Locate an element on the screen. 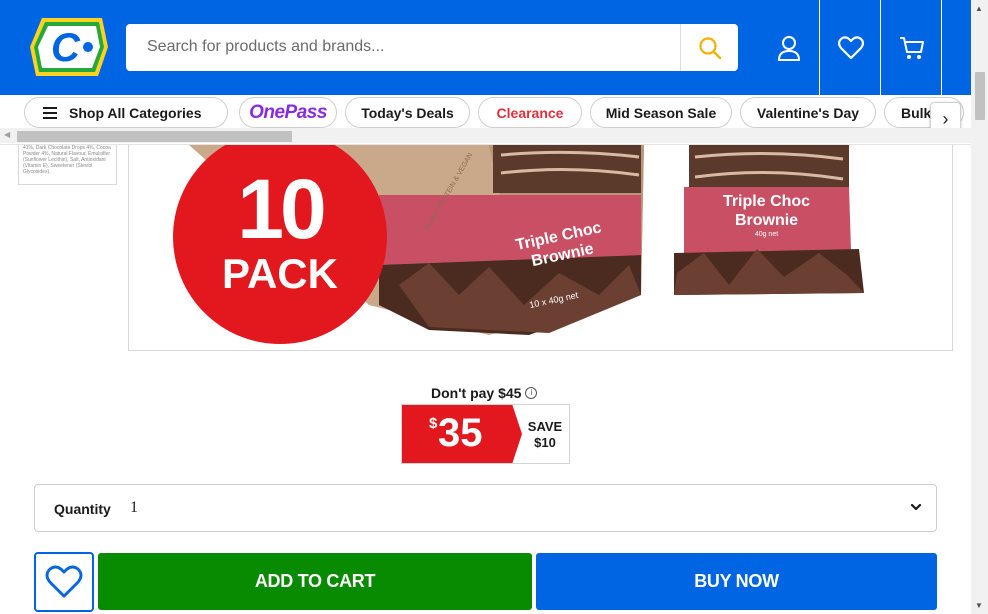 This screenshot has height=614, width=988. add-to-wishlist-button is located at coordinates (64, 582).